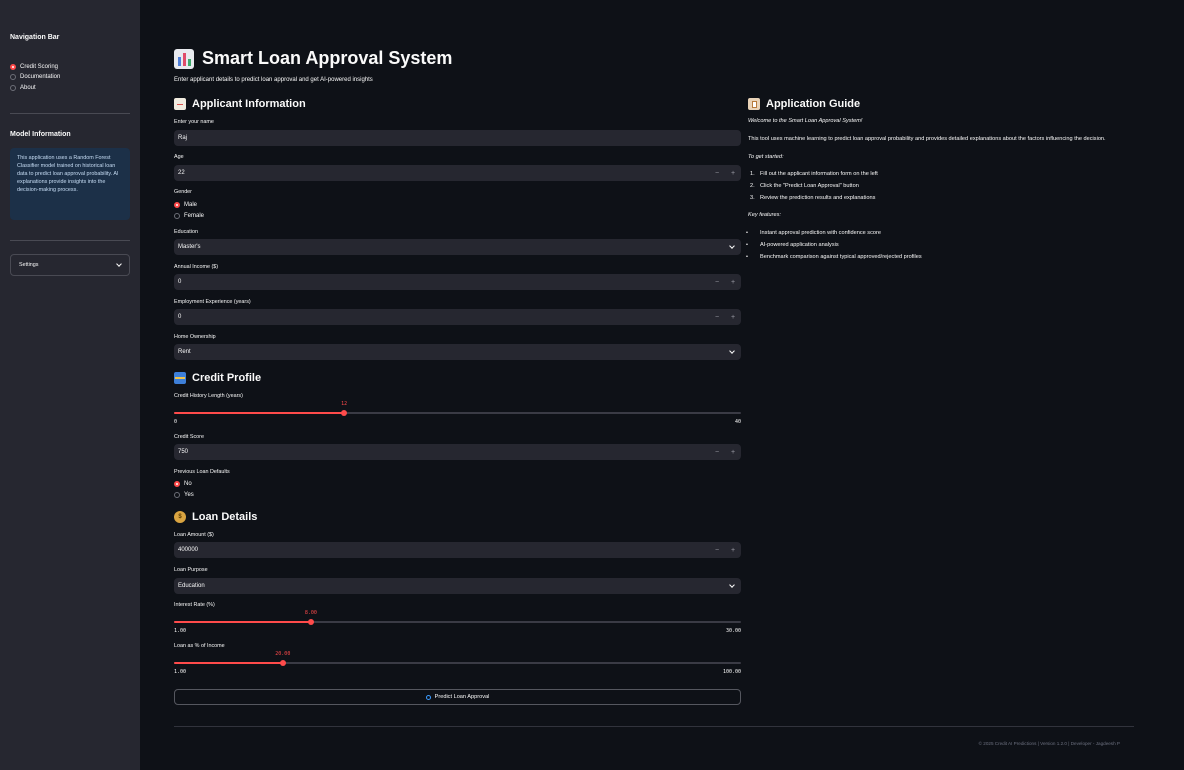  I want to click on loan-purpose-value: Education, so click(191, 586).